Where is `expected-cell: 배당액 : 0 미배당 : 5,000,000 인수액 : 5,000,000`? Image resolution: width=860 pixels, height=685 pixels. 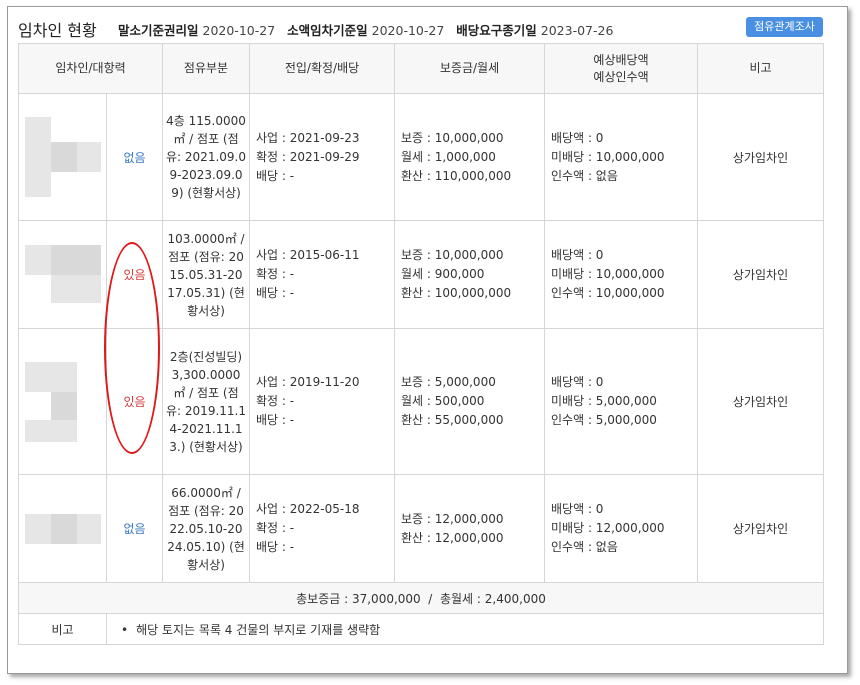
expected-cell: 배당액 : 0 미배당 : 5,000,000 인수액 : 5,000,000 is located at coordinates (621, 401).